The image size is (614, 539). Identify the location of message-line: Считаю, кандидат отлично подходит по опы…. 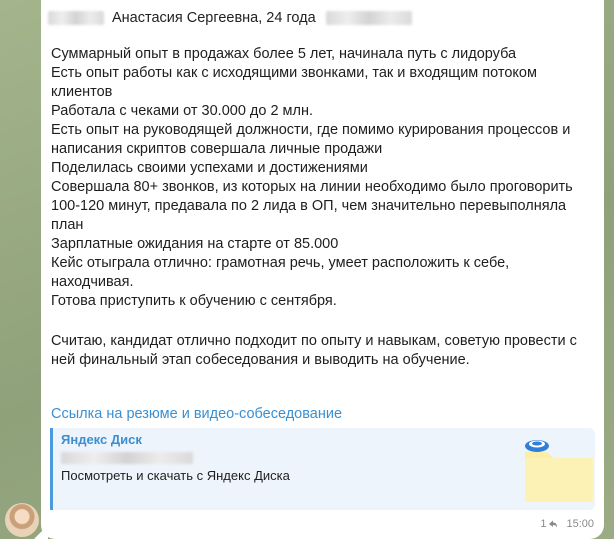
(314, 341).